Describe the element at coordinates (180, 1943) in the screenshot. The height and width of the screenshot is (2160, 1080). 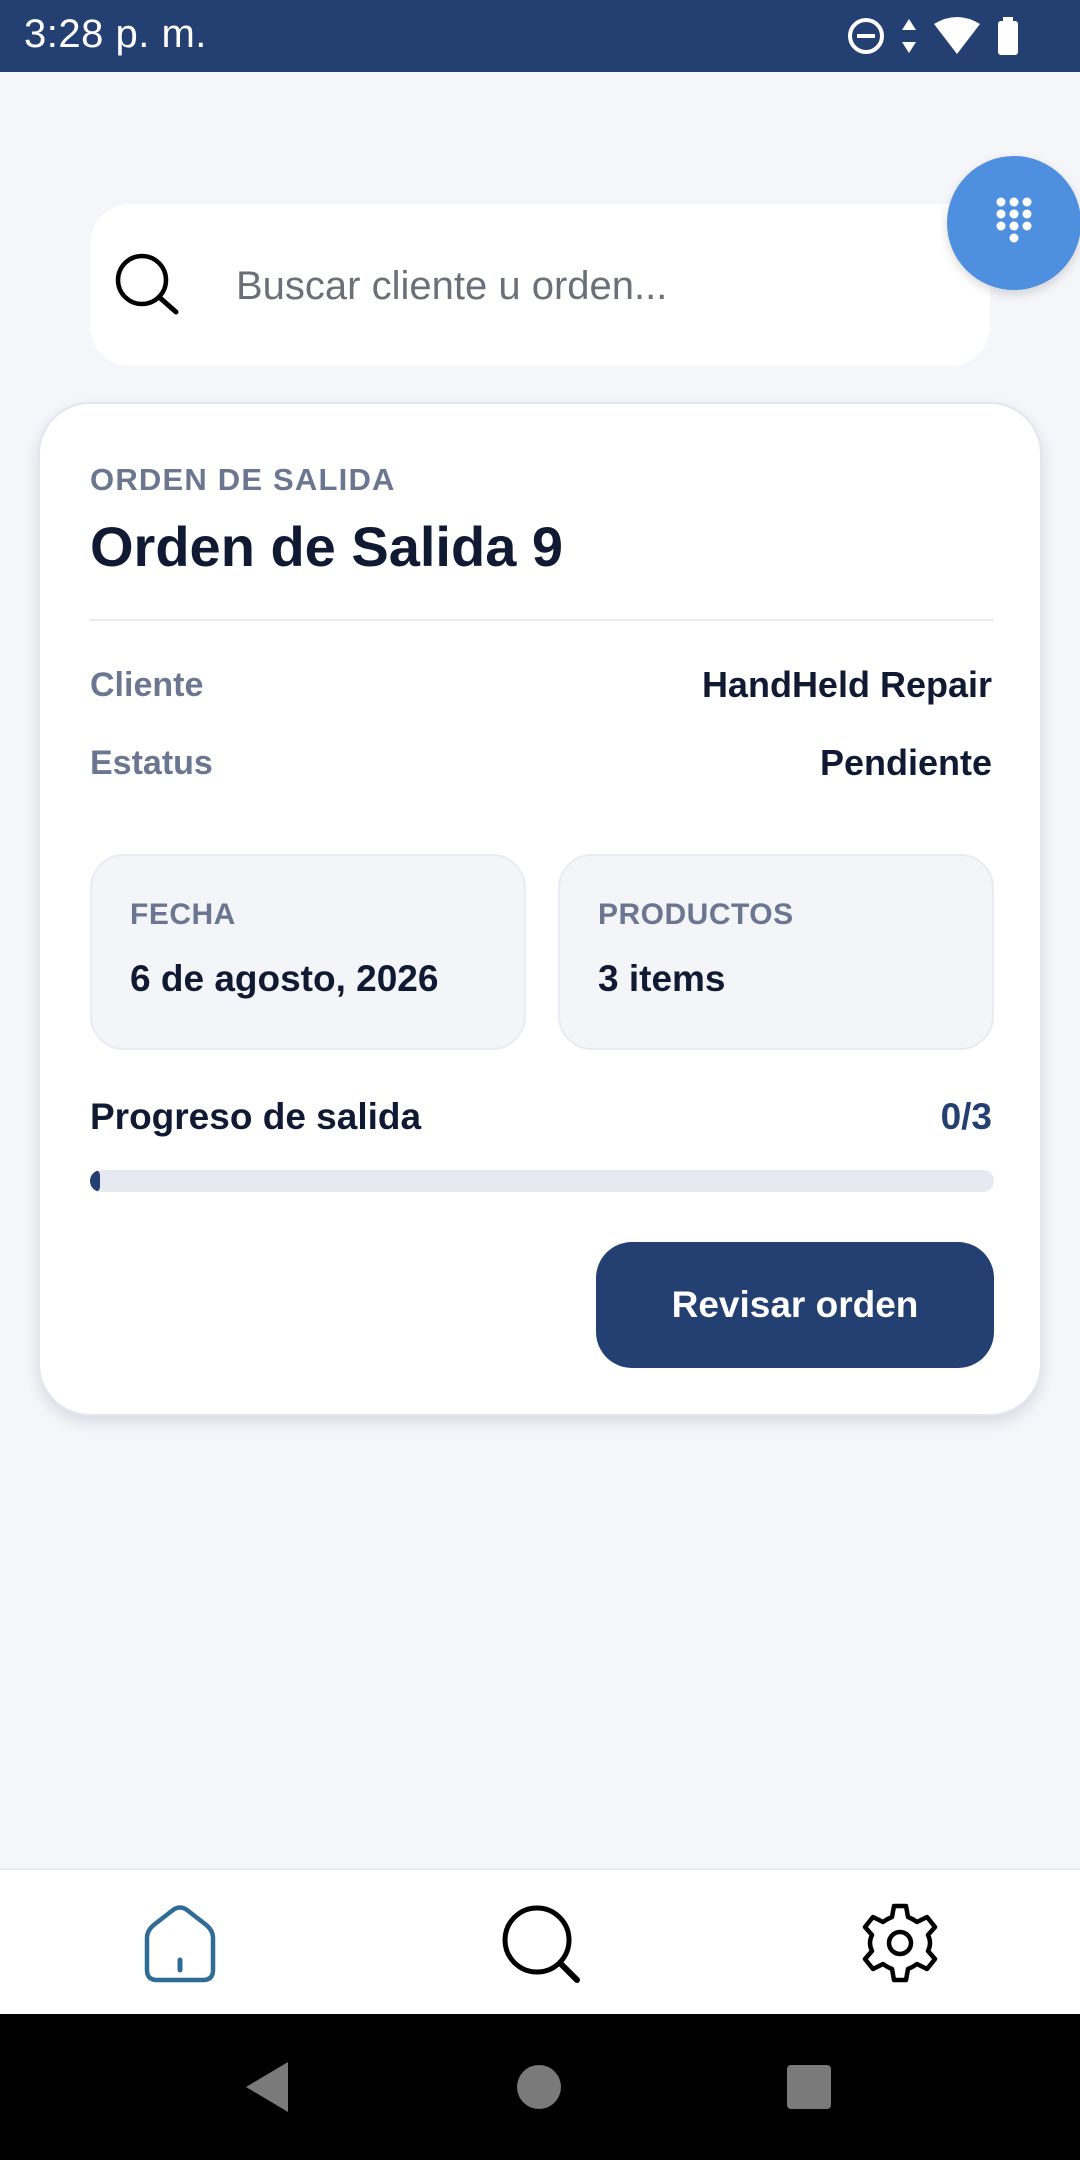
I see `home-icon` at that location.